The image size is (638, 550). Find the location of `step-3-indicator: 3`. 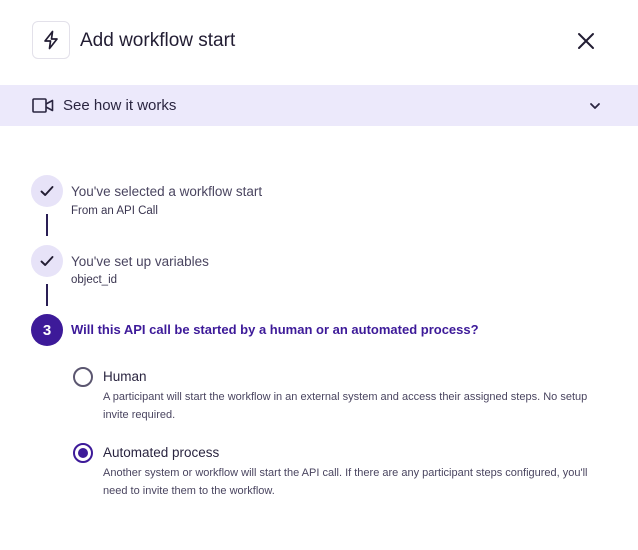

step-3-indicator: 3 is located at coordinates (47, 330).